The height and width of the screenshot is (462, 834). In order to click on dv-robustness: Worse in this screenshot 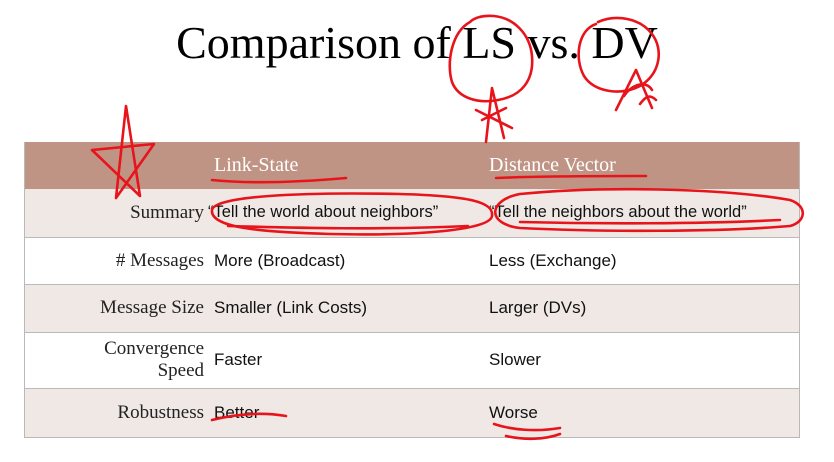, I will do `click(513, 412)`.